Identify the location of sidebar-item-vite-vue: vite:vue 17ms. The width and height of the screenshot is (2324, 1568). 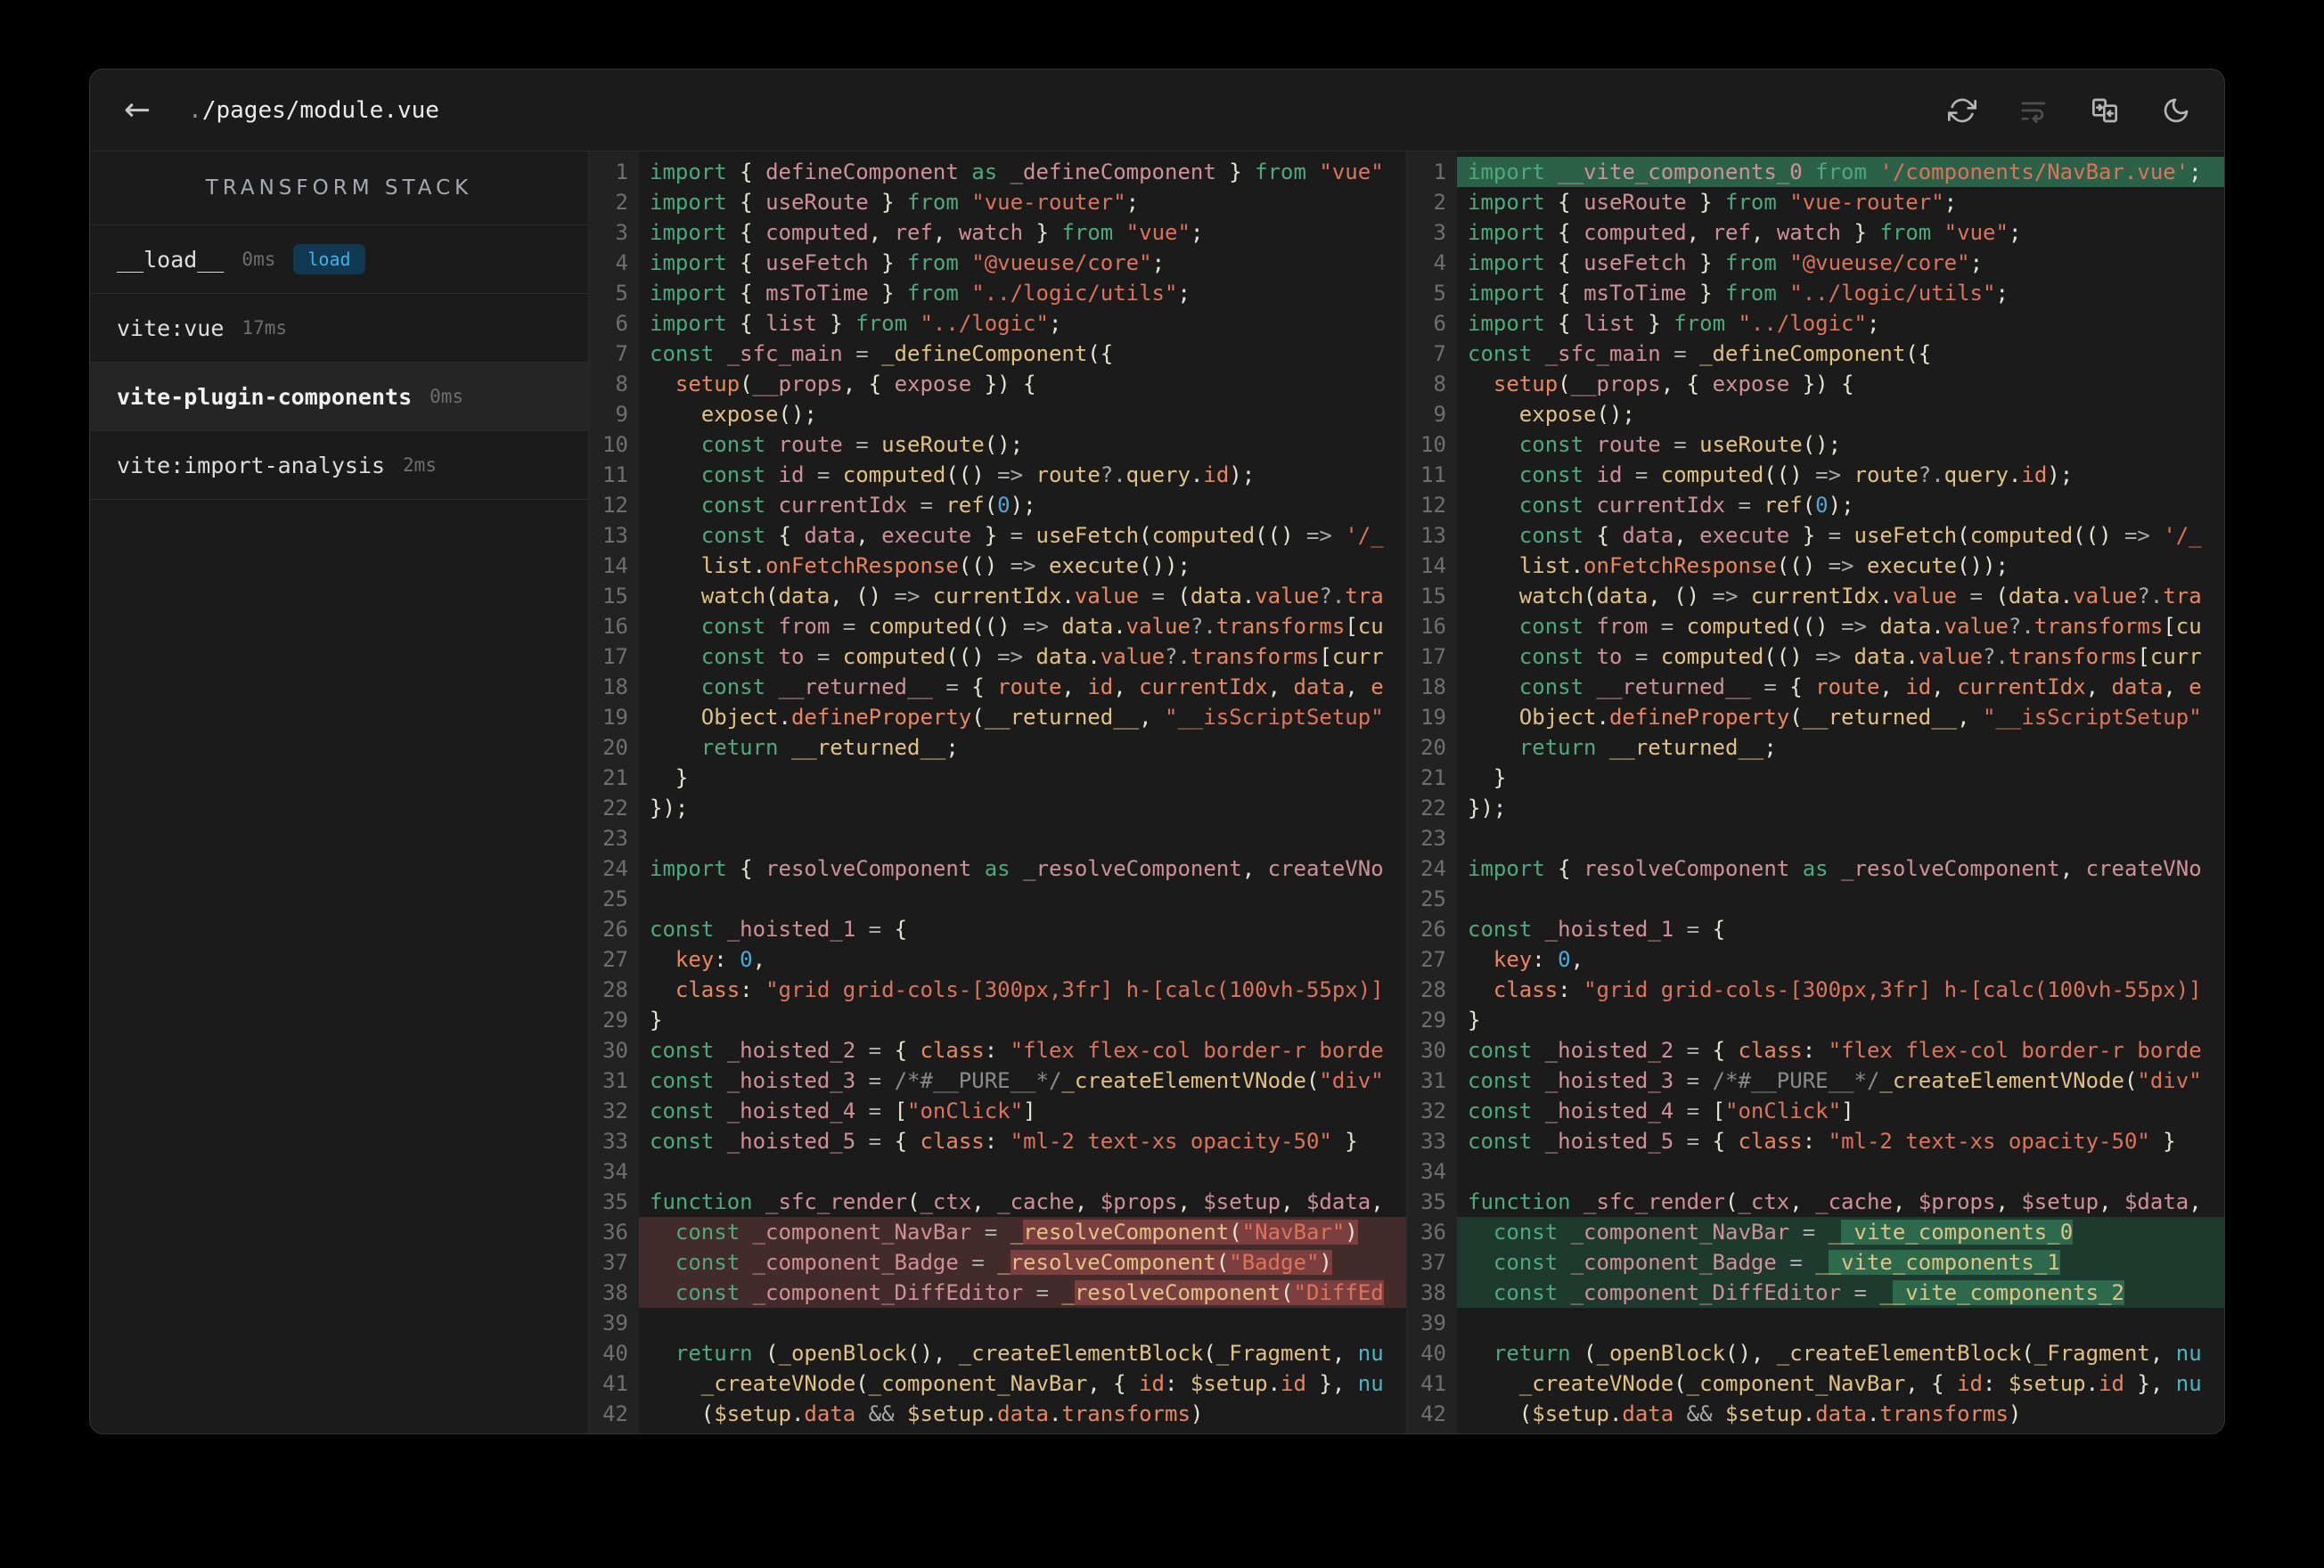
(339, 328).